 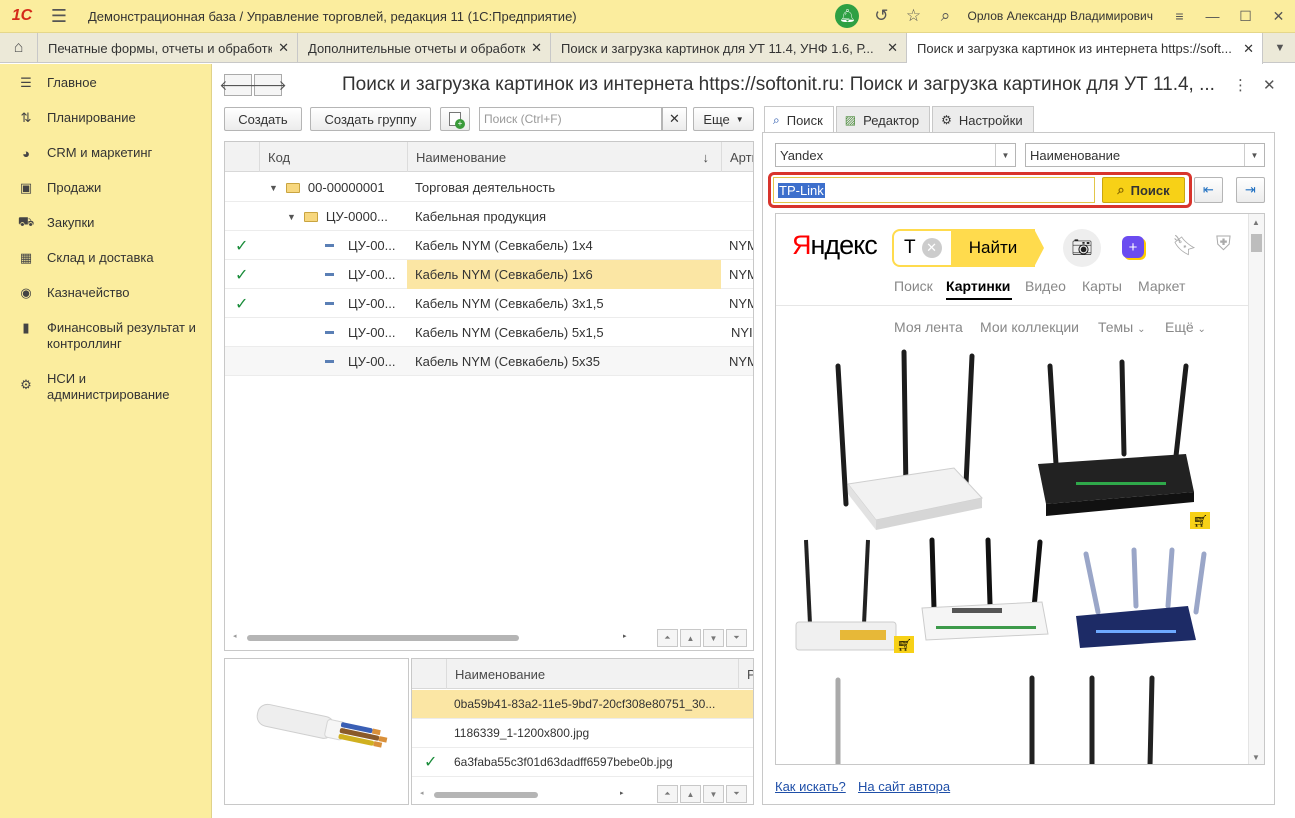 I want to click on column-header-name: Наименование, so click(x=592, y=674).